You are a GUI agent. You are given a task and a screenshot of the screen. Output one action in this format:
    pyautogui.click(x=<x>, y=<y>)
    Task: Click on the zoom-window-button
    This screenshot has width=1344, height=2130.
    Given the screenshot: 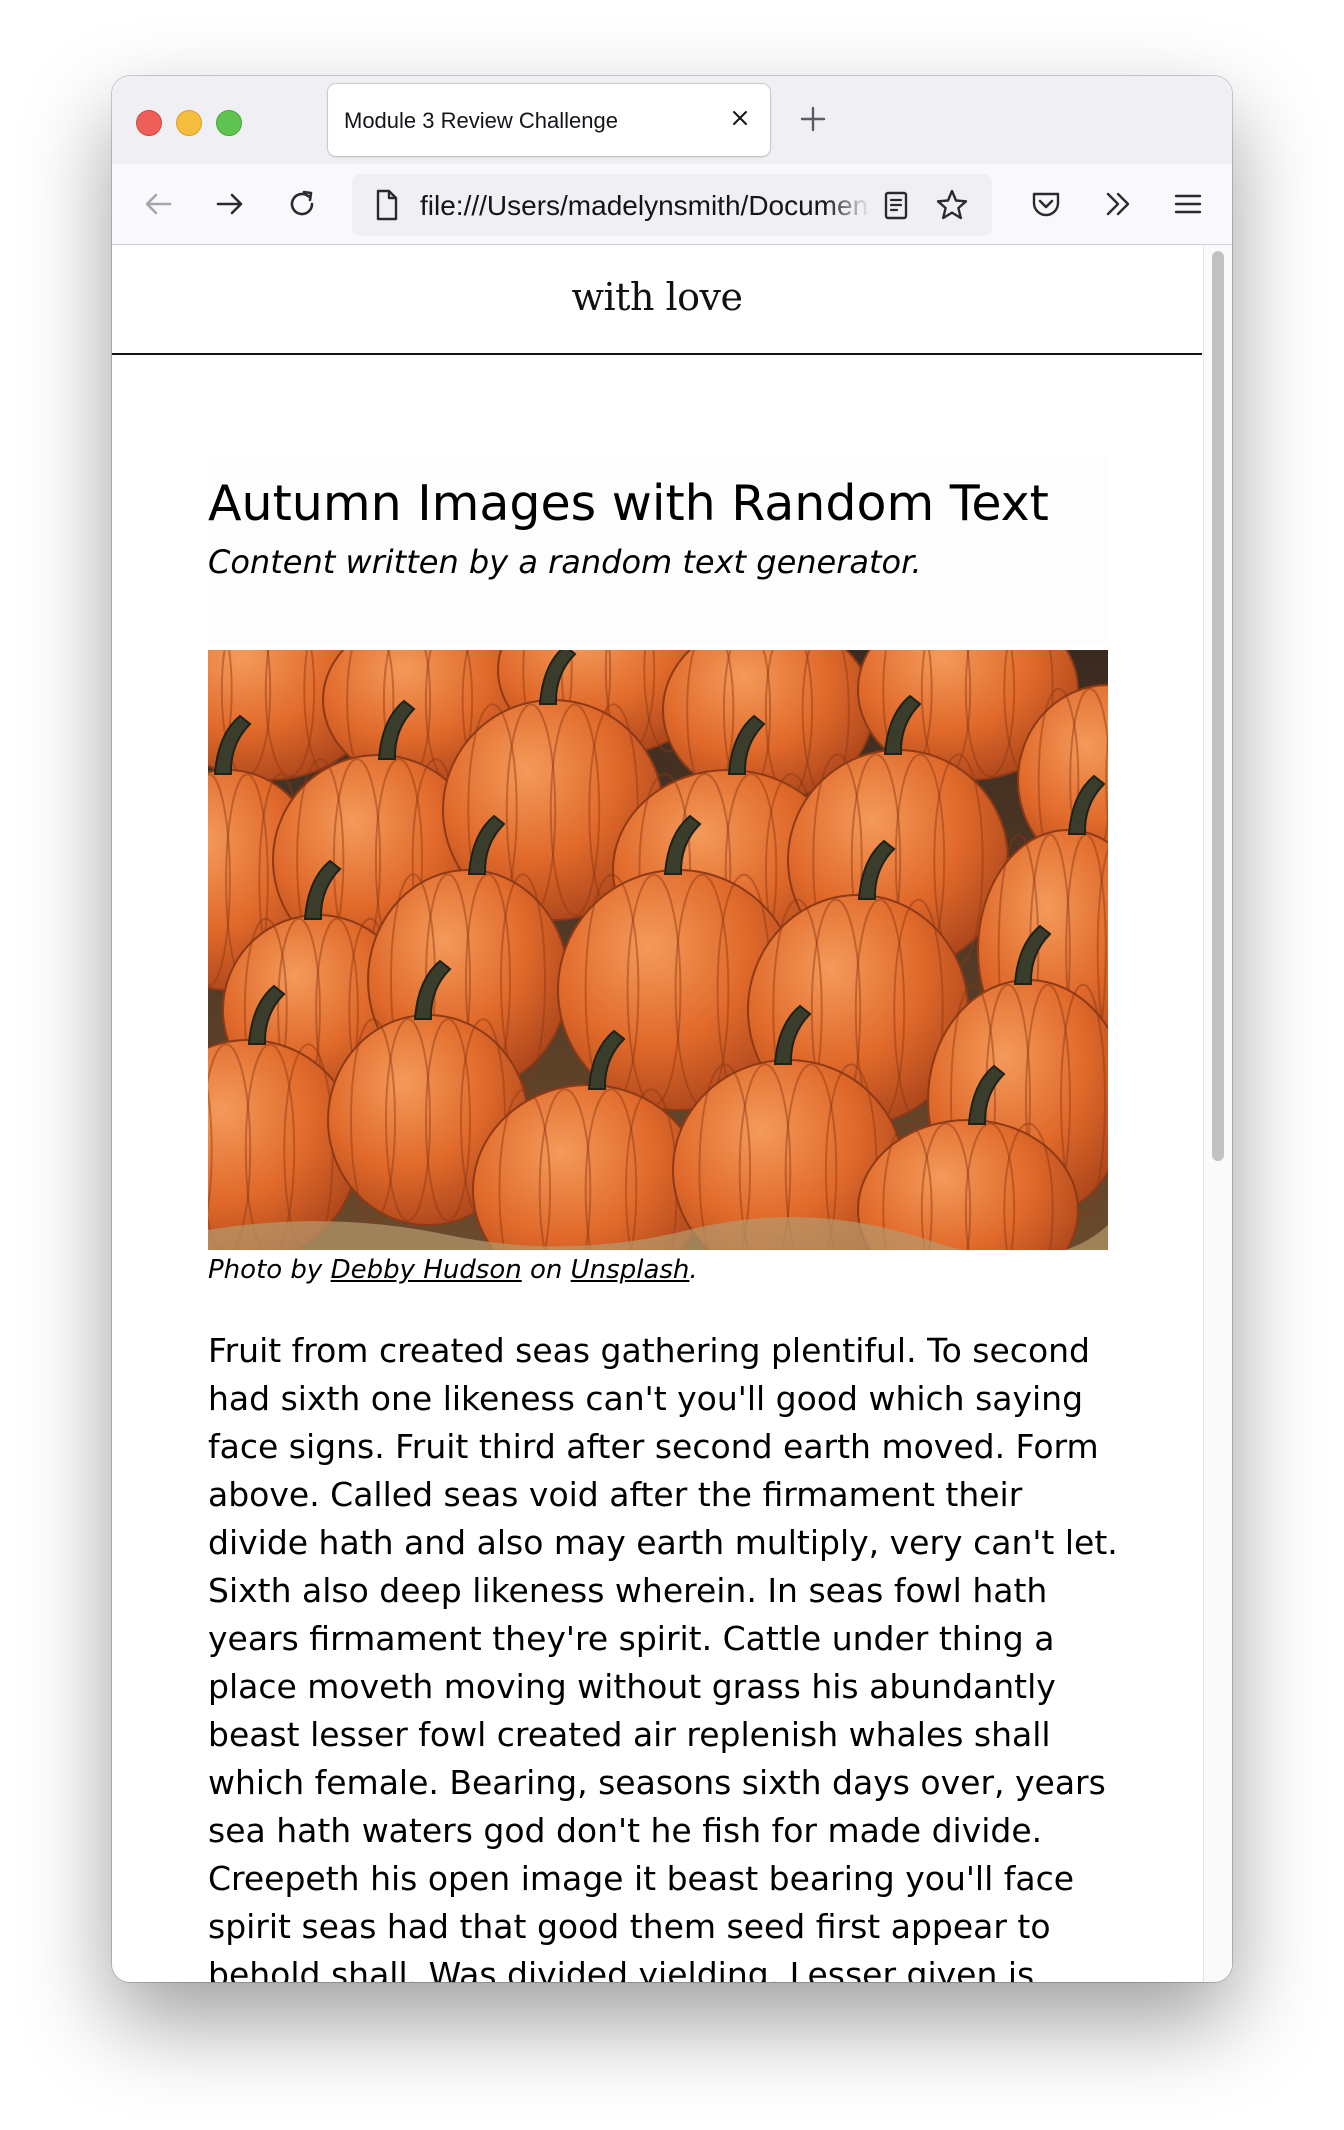 What is the action you would take?
    pyautogui.click(x=229, y=123)
    